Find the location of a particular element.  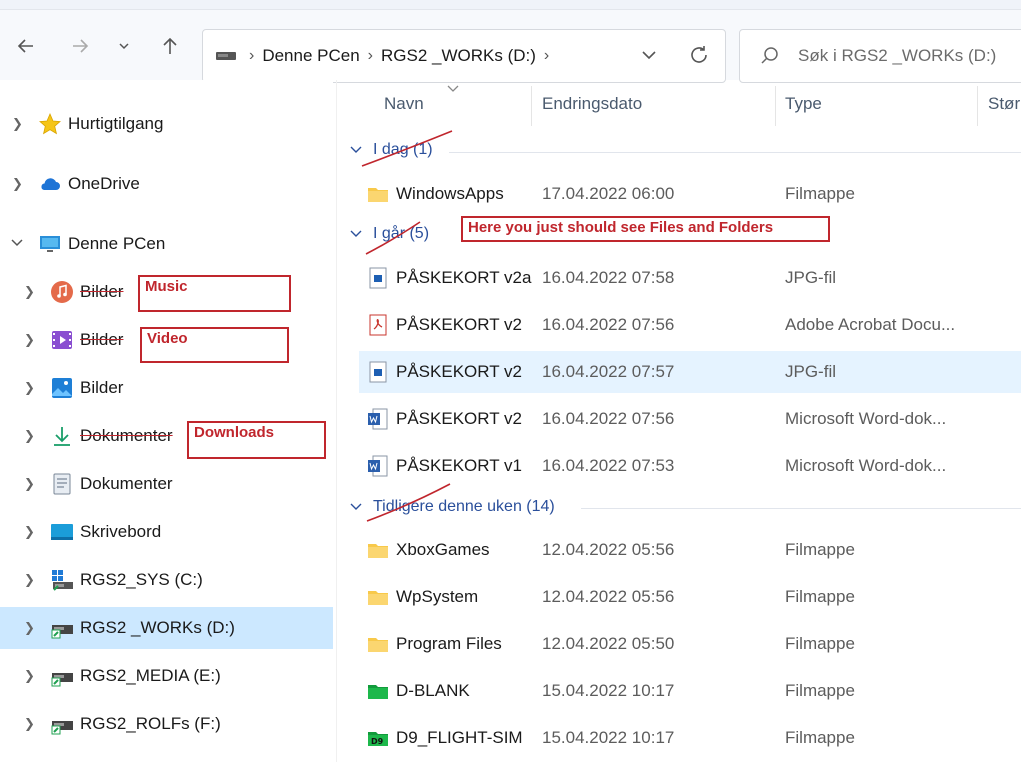

up-button is located at coordinates (170, 46).